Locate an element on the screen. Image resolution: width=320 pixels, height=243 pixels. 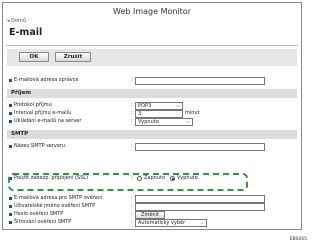
admin-email-label: E-mailová adresa správce is located at coordinates (46, 80).